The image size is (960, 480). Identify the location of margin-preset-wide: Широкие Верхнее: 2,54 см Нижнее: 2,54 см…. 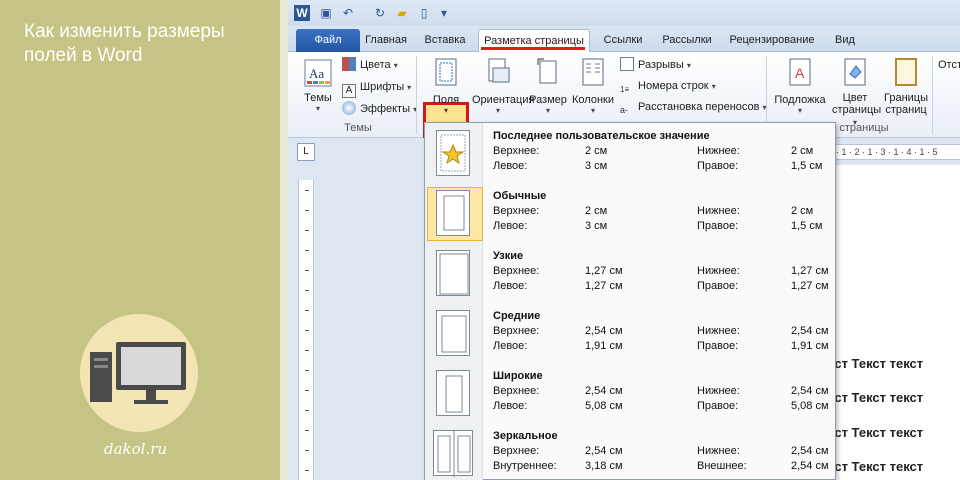
(630, 397).